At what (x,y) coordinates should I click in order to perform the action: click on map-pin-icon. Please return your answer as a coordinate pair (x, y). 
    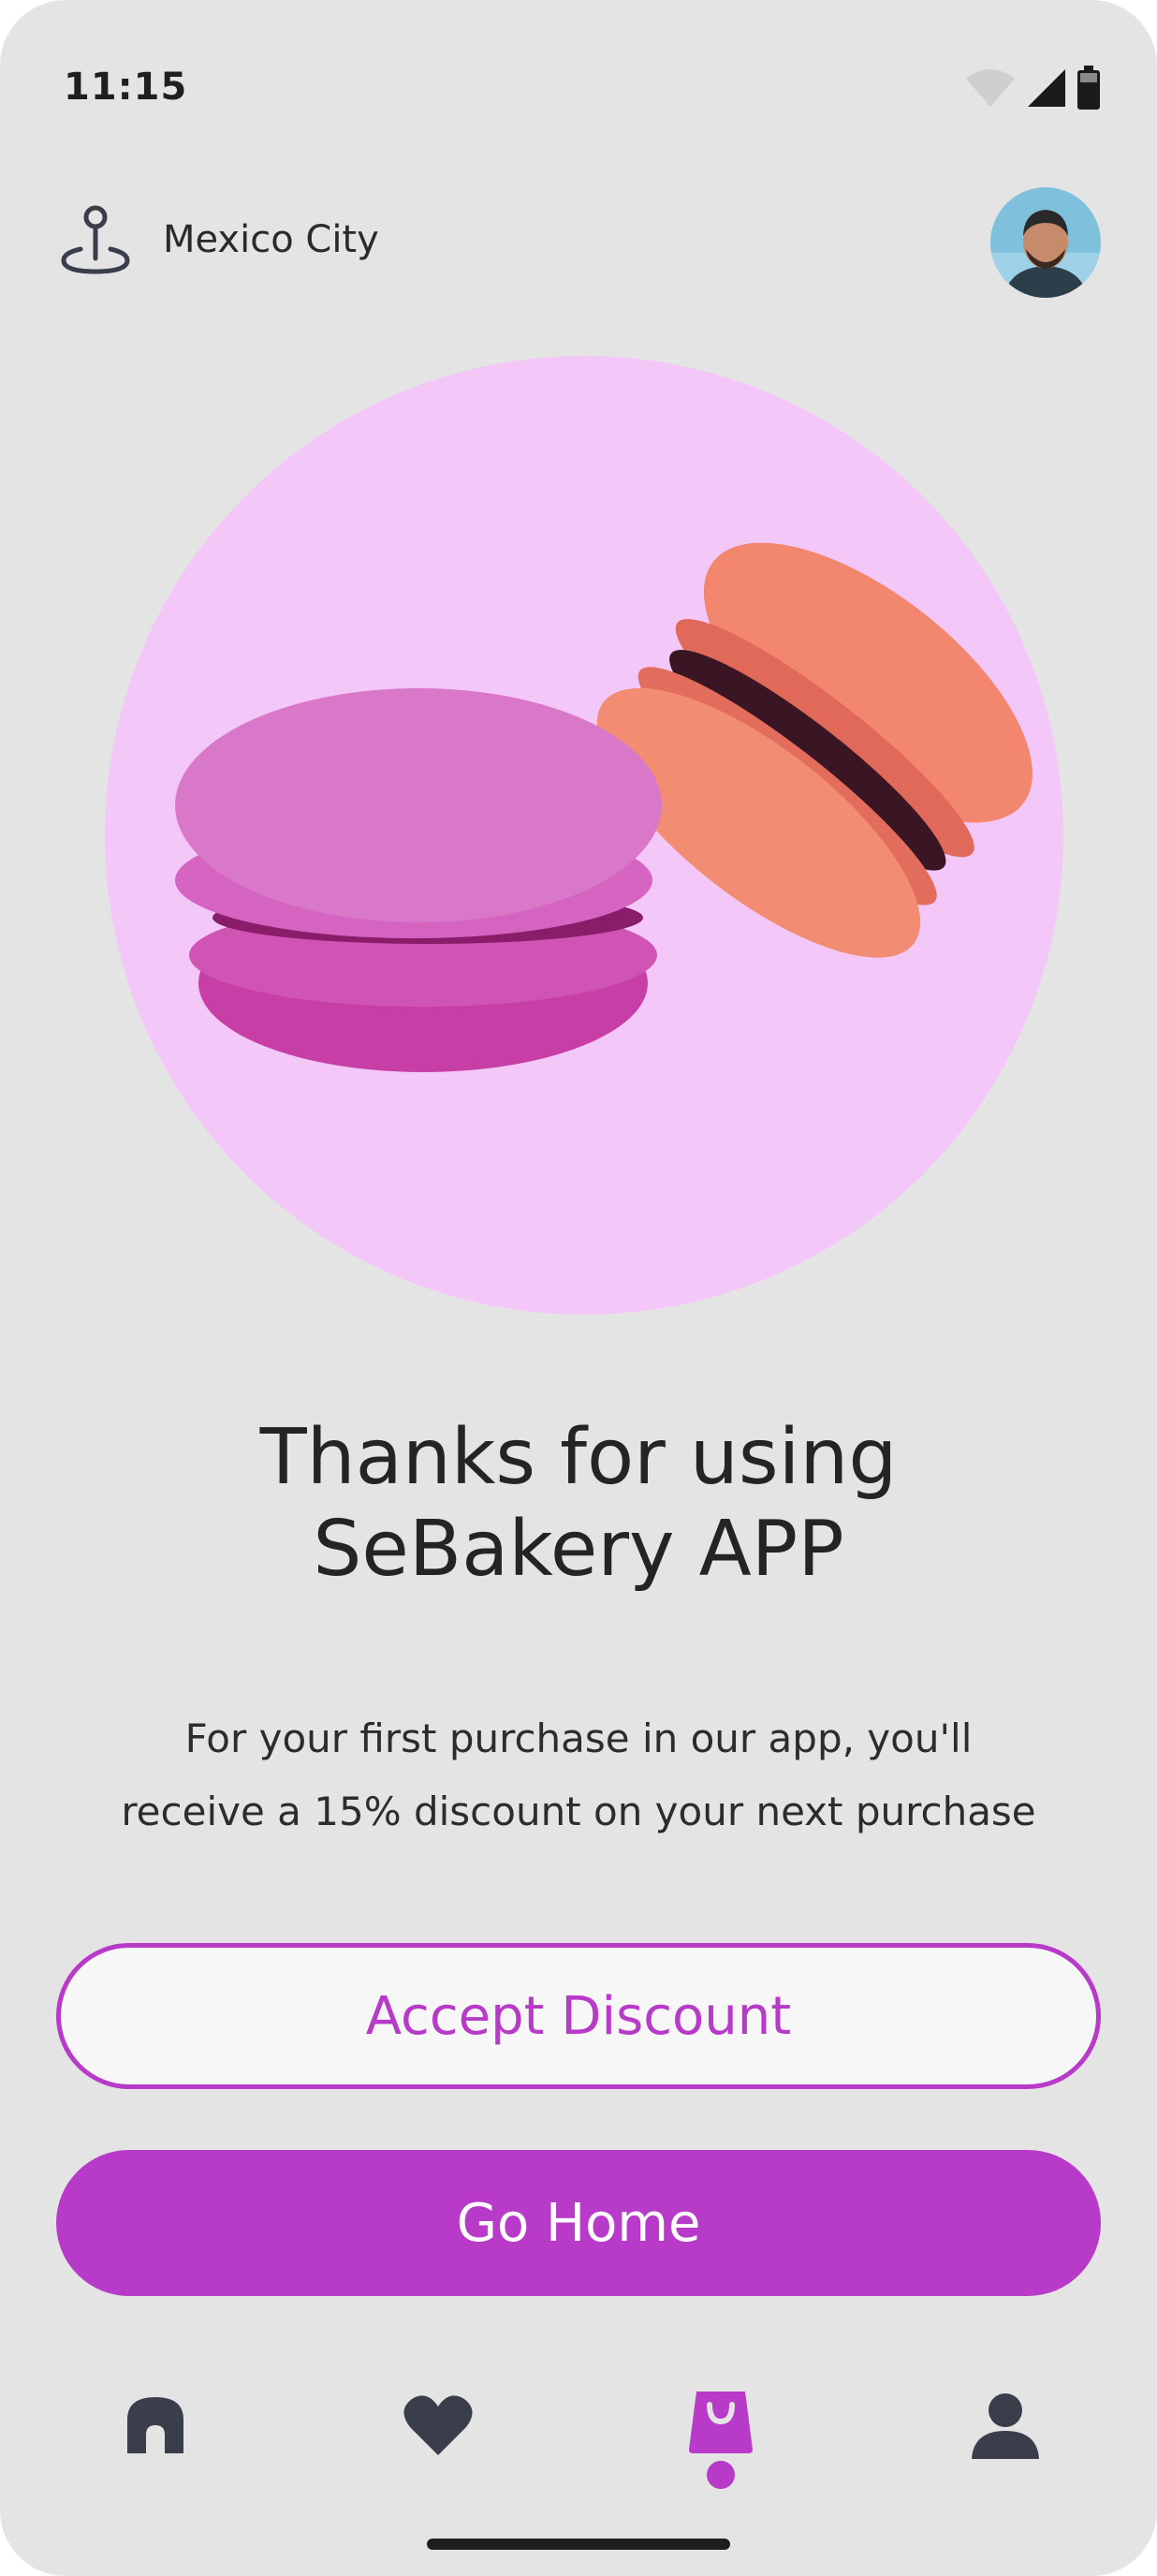
    Looking at the image, I should click on (95, 239).